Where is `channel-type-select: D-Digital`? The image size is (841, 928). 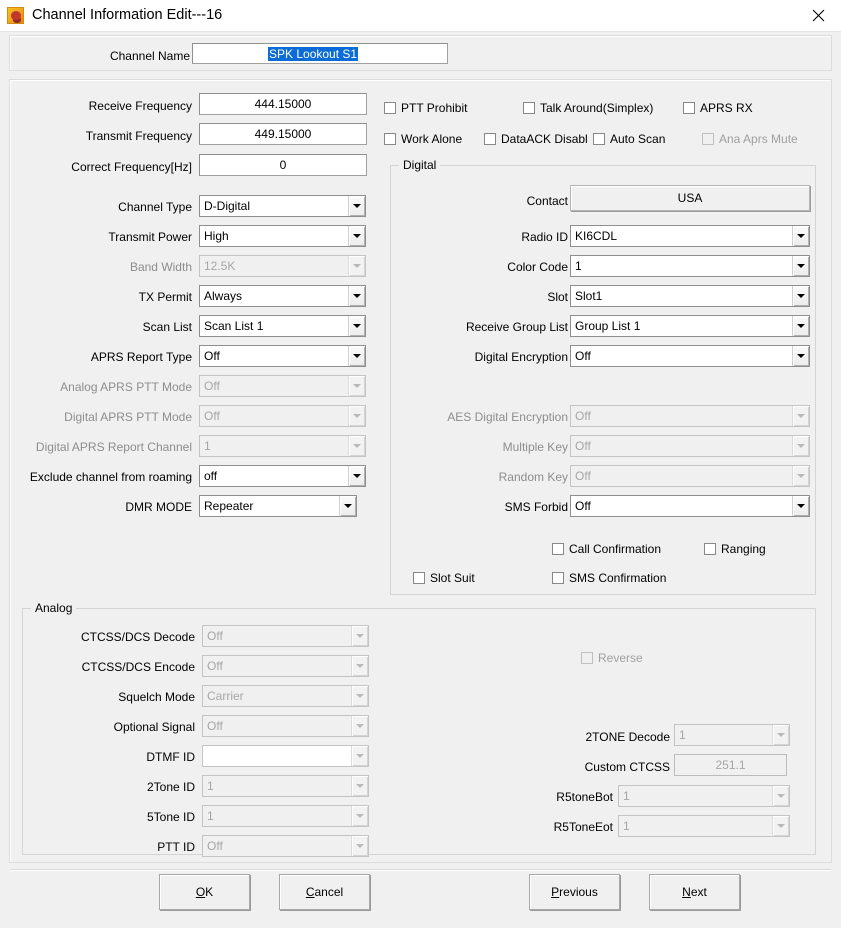
channel-type-select: D-Digital is located at coordinates (282, 206).